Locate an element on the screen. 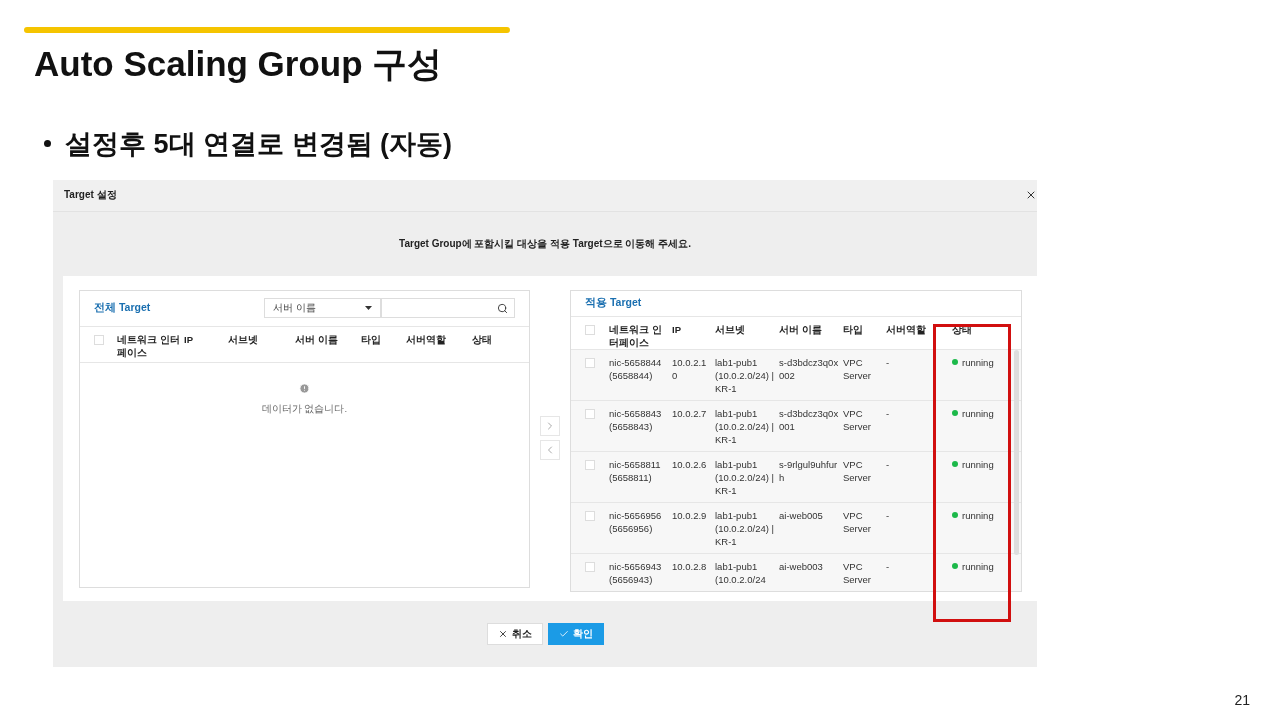 The height and width of the screenshot is (720, 1280). info-icon is located at coordinates (304, 388).